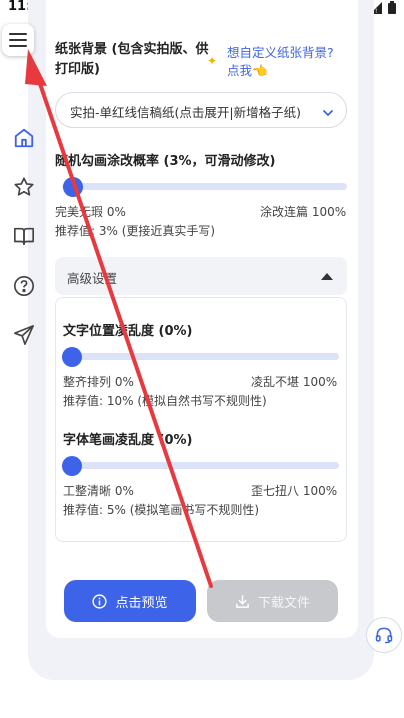  I want to click on paper-type-value: 实拍-单红线信稿纸(点击展开|新增格子纸), so click(185, 112).